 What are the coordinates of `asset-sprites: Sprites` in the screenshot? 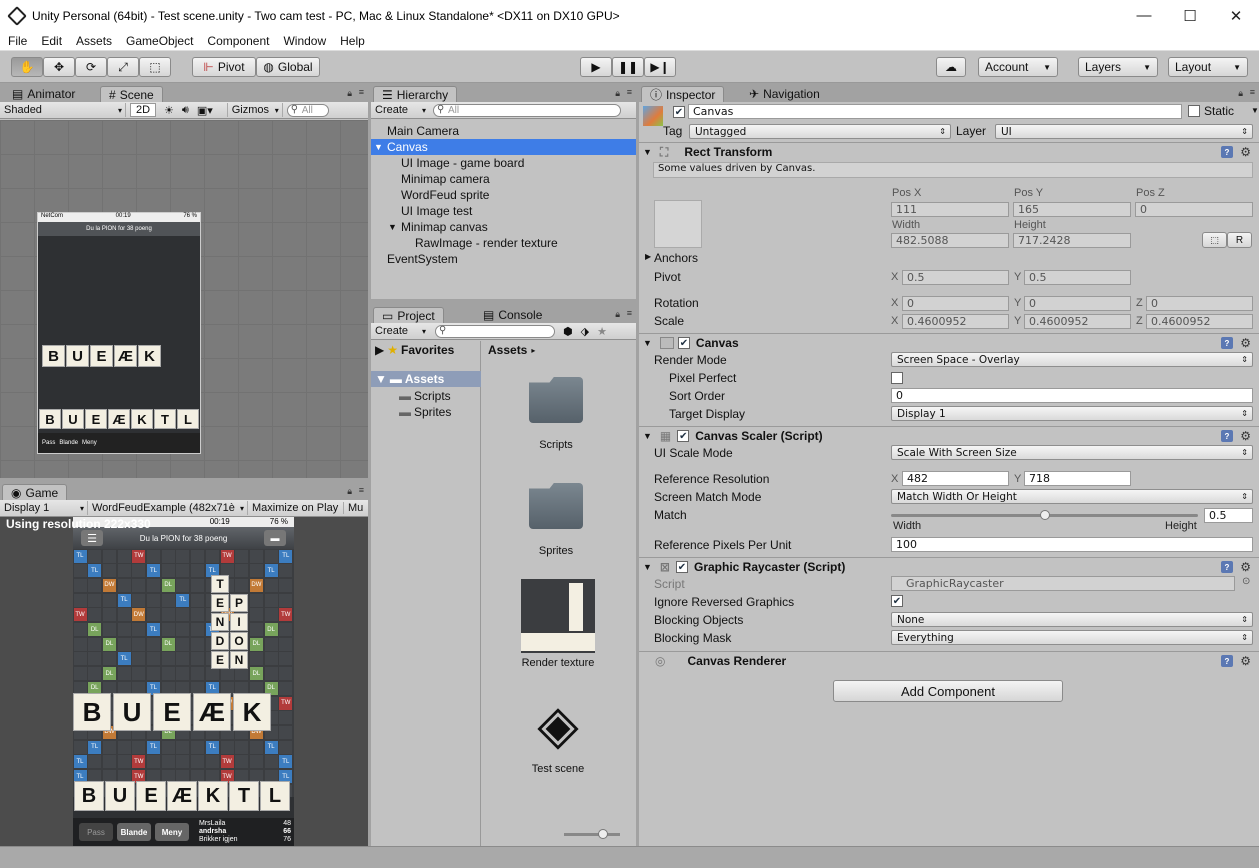 It's located at (556, 520).